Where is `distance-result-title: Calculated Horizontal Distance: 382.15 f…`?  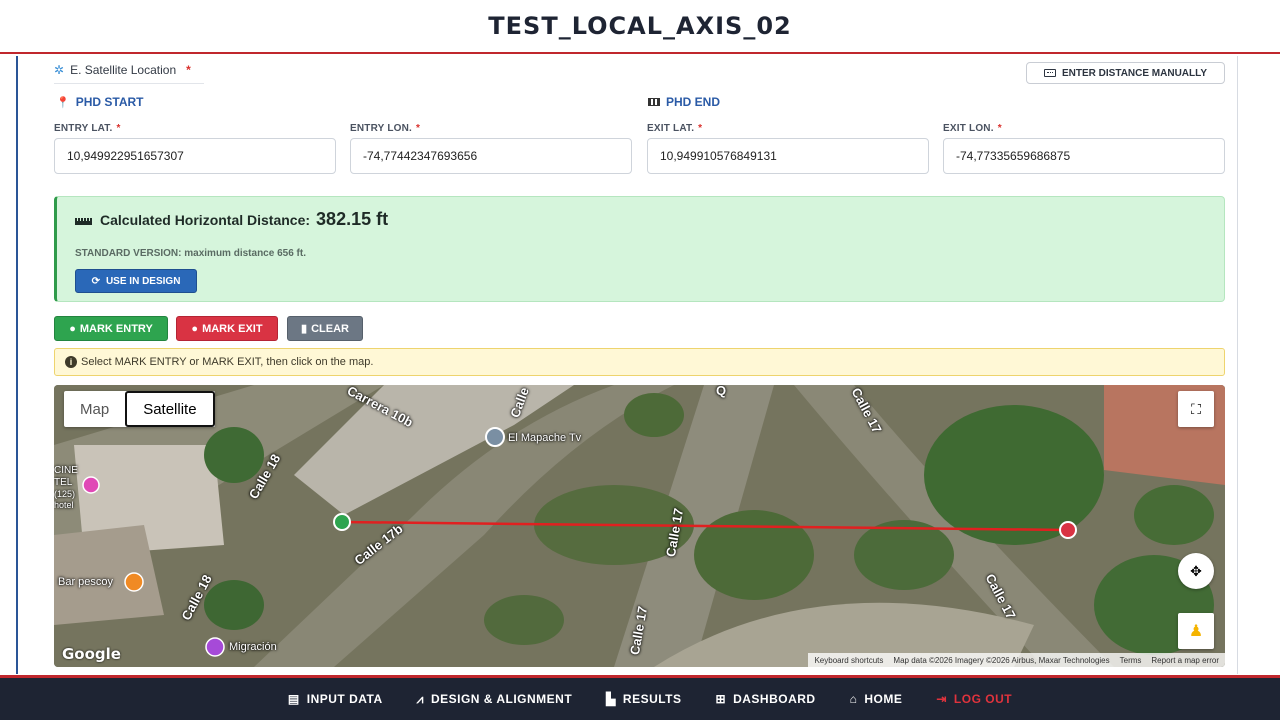
distance-result-title: Calculated Horizontal Distance: 382.15 f… is located at coordinates (231, 219).